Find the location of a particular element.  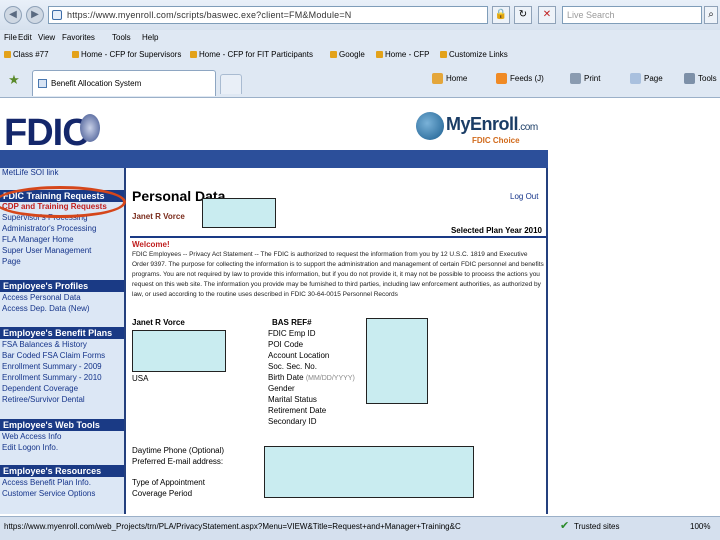

lock-icon: 🔒 is located at coordinates (501, 15).